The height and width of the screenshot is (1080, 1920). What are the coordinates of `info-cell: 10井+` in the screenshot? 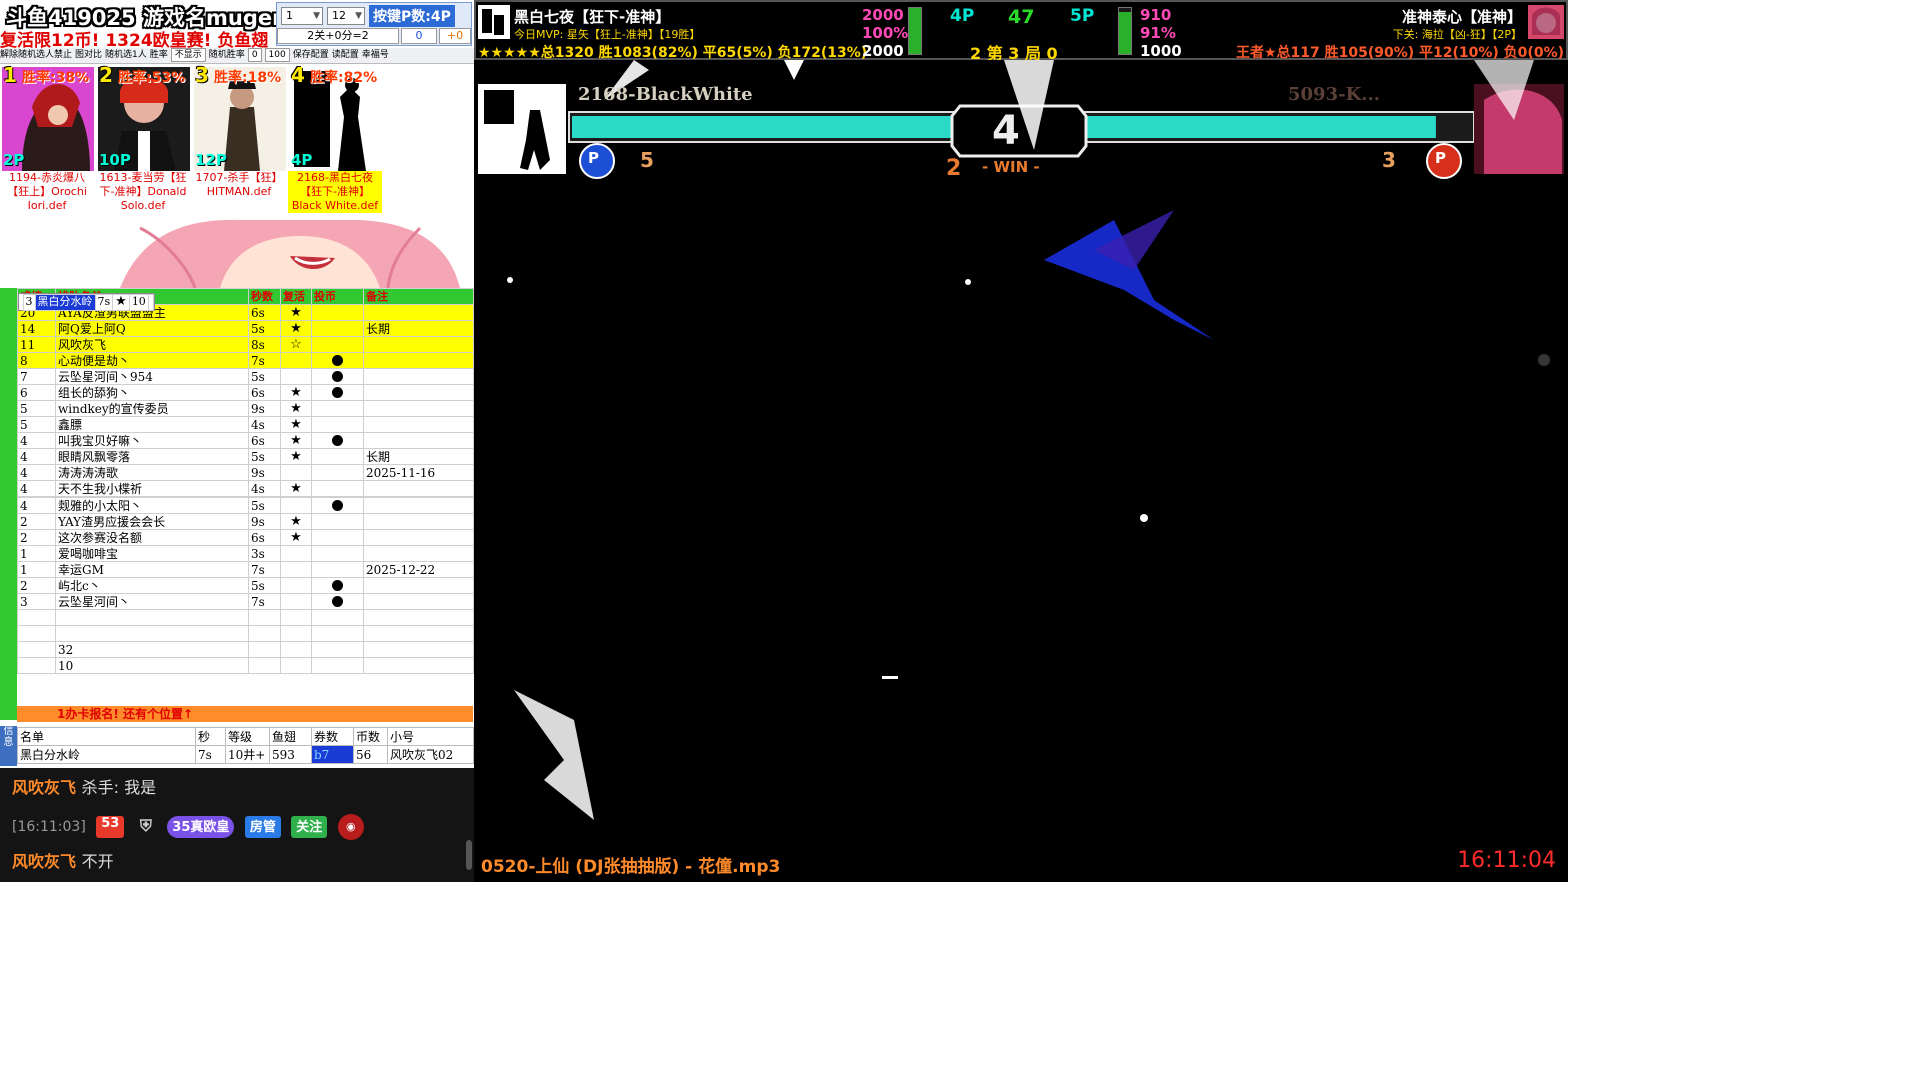 It's located at (247, 754).